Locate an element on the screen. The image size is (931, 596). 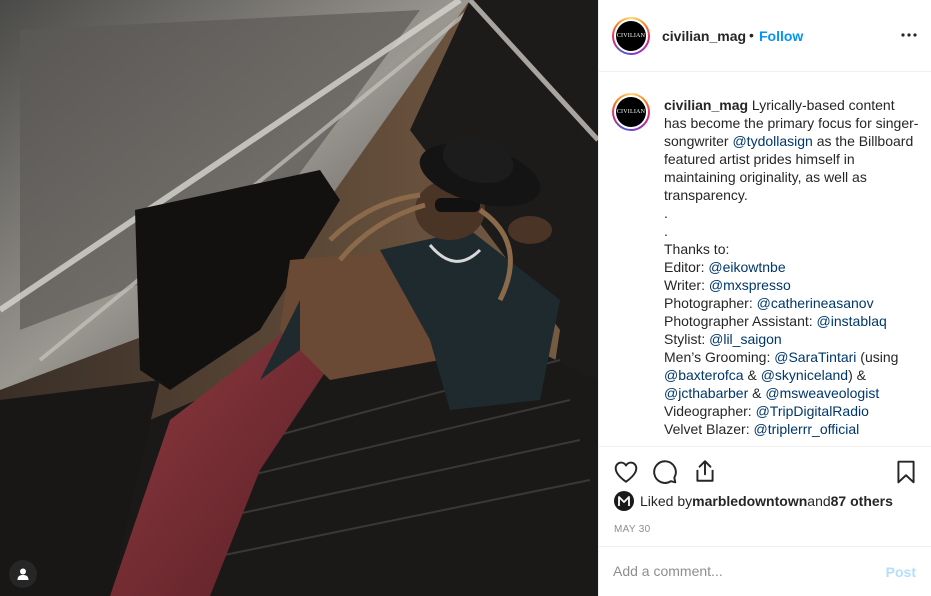
user-silhouette-icon is located at coordinates (23, 574).